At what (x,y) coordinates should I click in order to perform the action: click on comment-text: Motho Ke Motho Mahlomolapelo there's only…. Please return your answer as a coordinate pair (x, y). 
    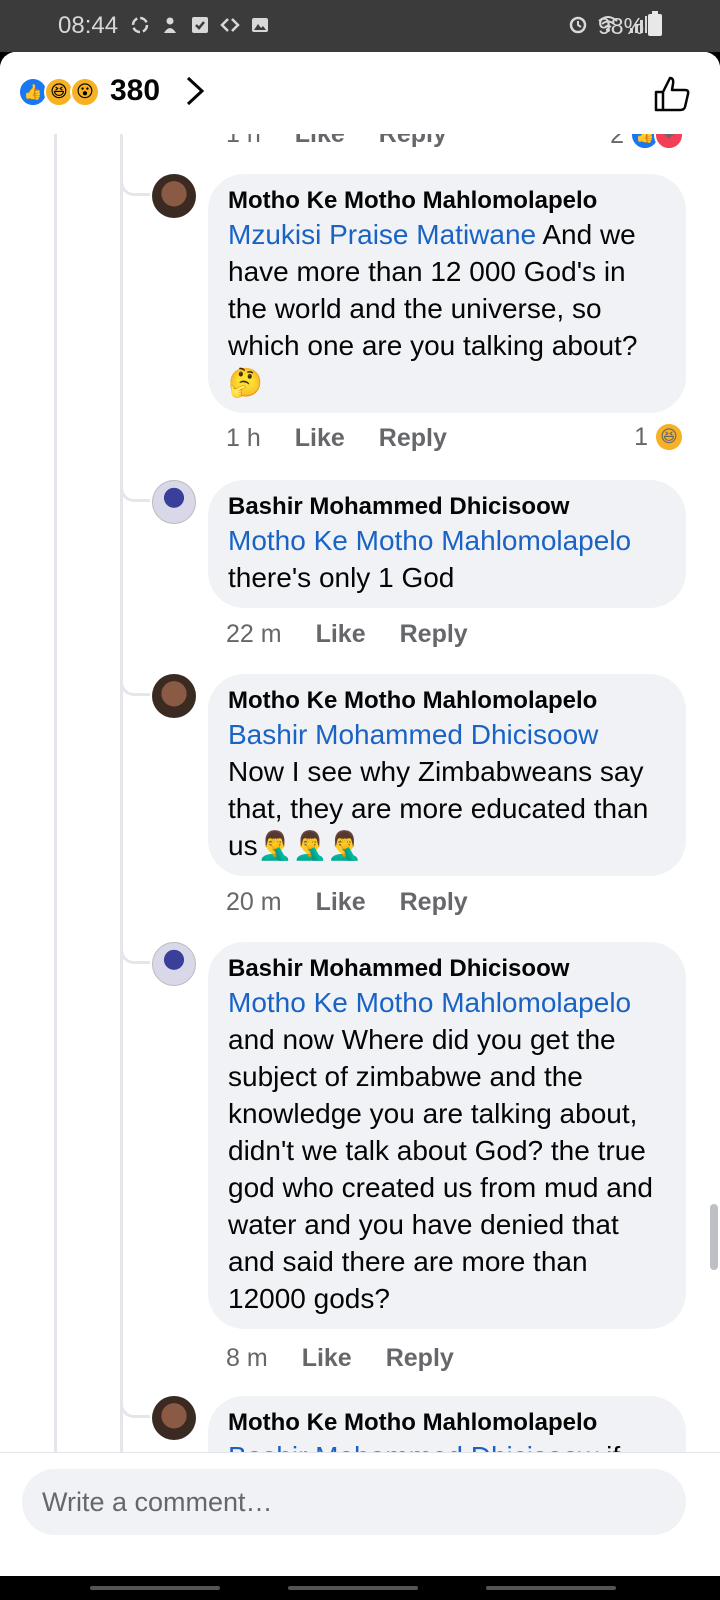
    Looking at the image, I should click on (430, 559).